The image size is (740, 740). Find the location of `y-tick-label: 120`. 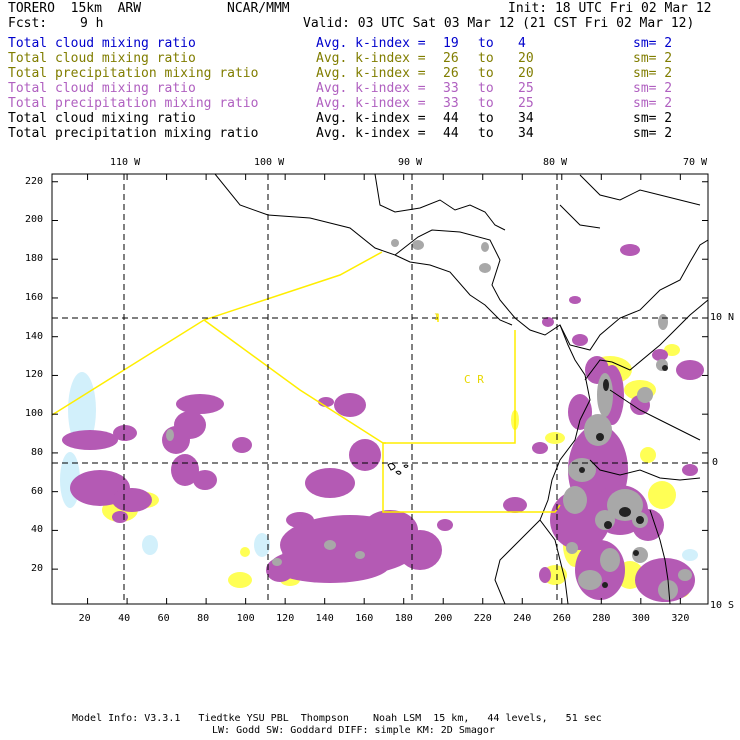

y-tick-label: 120 is located at coordinates (34, 375).